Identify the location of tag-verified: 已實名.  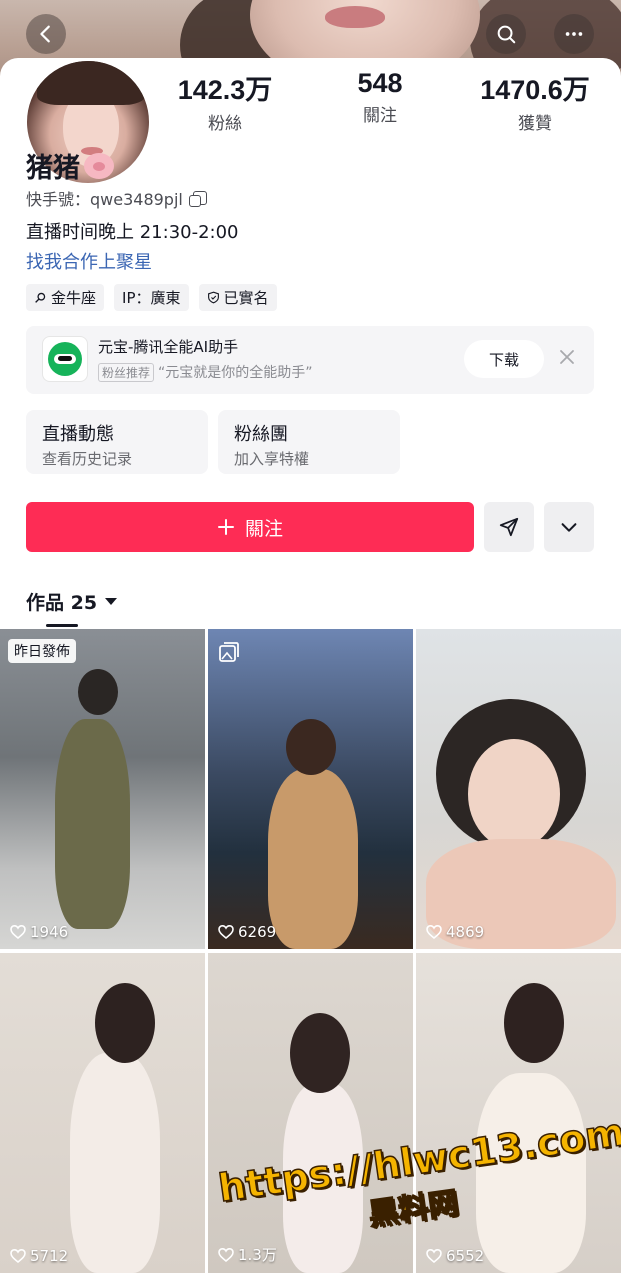
(237, 297).